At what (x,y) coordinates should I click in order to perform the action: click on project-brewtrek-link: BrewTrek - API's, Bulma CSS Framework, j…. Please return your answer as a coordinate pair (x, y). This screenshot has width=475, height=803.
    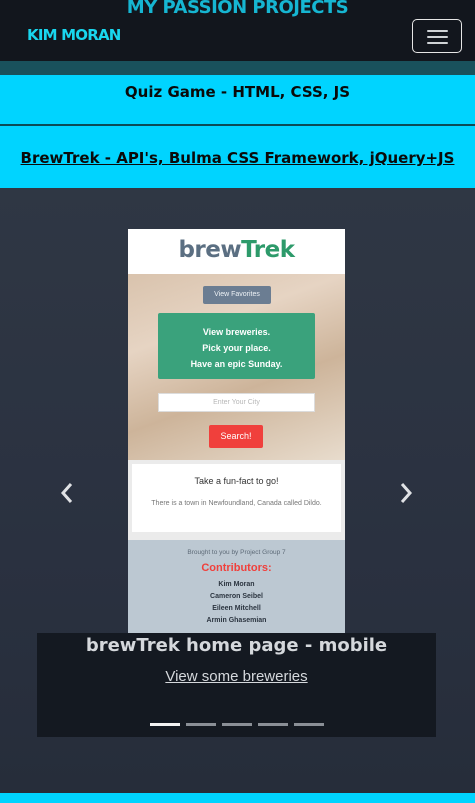
    Looking at the image, I should click on (237, 157).